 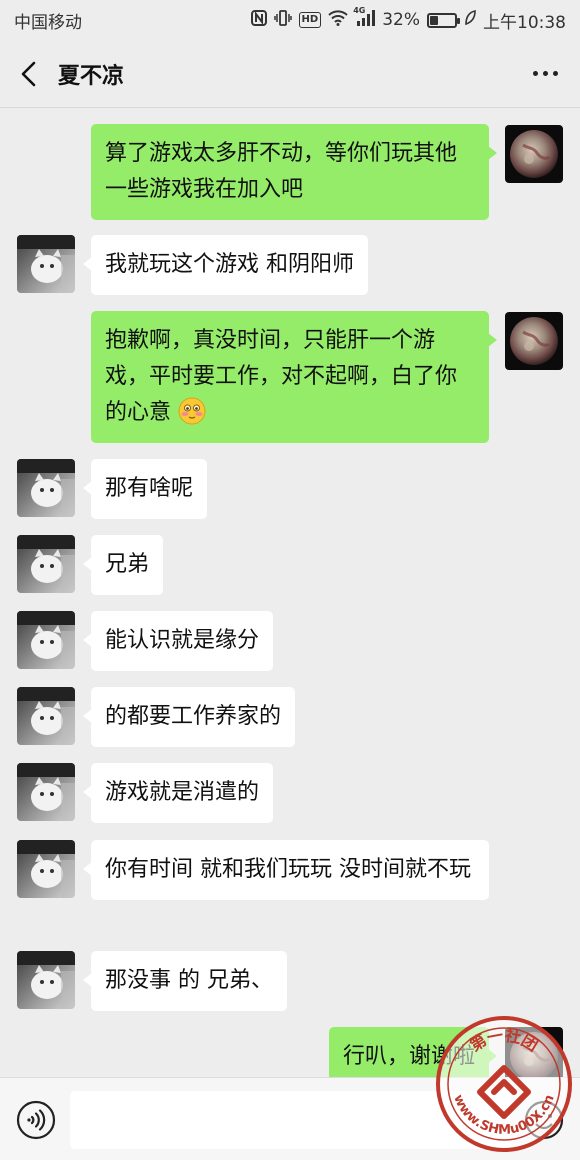 What do you see at coordinates (290, 74) in the screenshot?
I see `chat-header: 夏不凉` at bounding box center [290, 74].